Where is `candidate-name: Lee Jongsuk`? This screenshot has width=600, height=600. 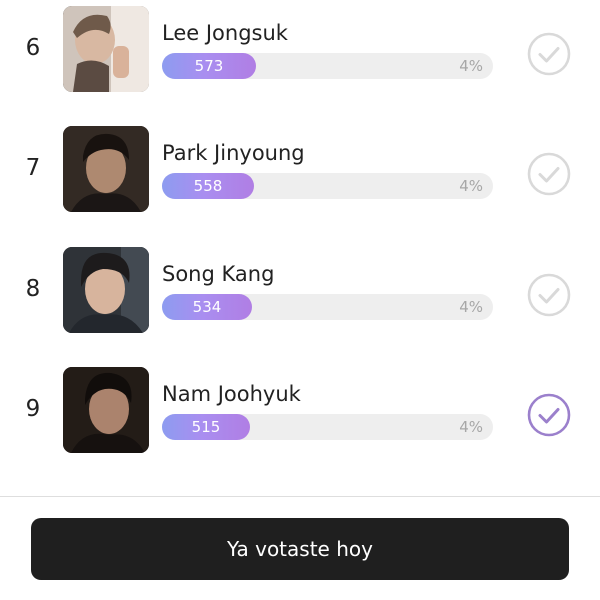
candidate-name: Lee Jongsuk is located at coordinates (225, 33).